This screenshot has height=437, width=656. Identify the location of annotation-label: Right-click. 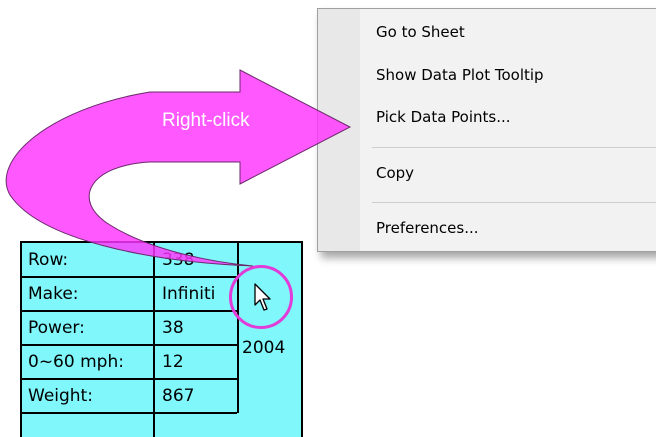
(206, 120).